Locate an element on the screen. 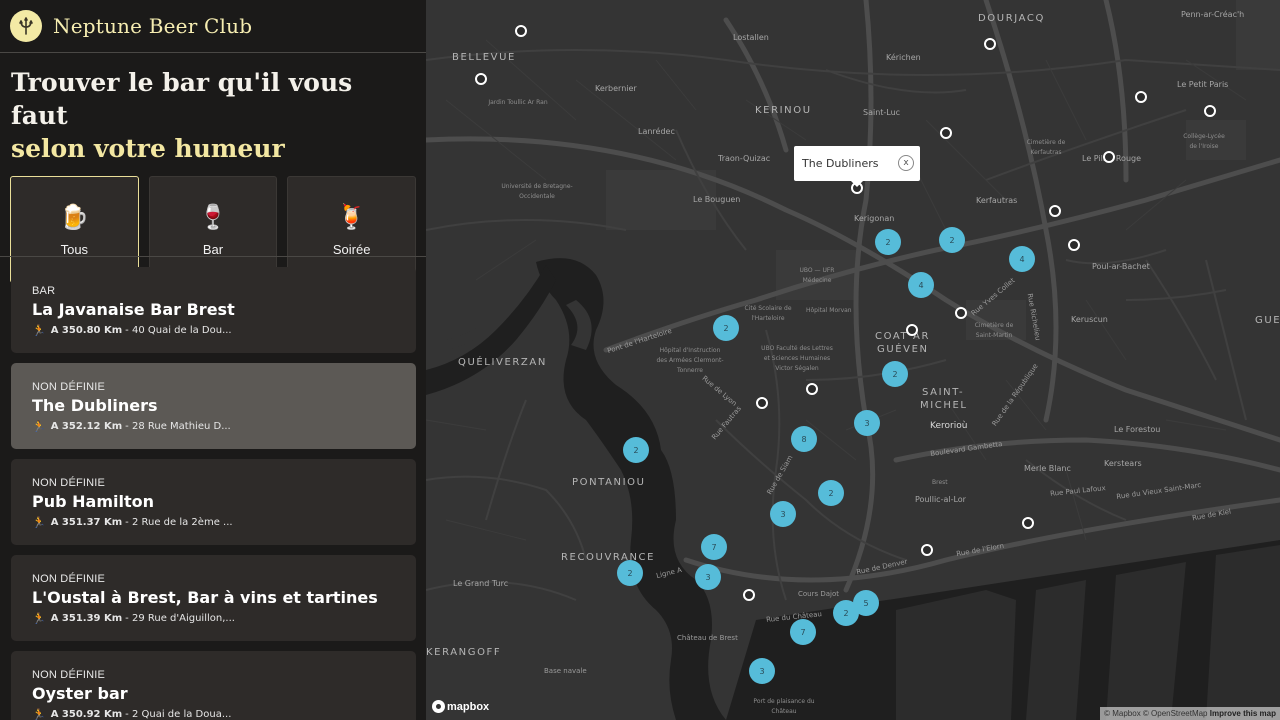 This screenshot has height=720, width=1280. bar-name: The Dubliners is located at coordinates (95, 405).